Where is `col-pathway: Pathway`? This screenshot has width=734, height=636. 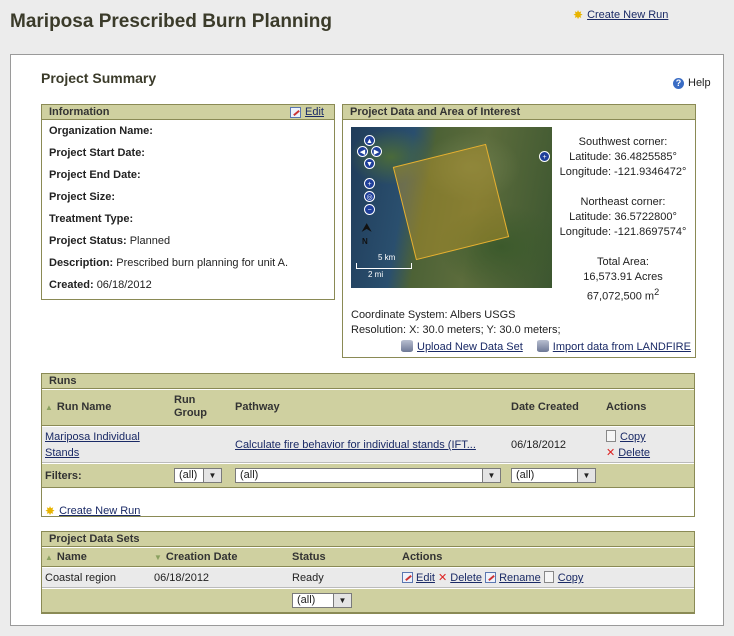
col-pathway: Pathway is located at coordinates (257, 407).